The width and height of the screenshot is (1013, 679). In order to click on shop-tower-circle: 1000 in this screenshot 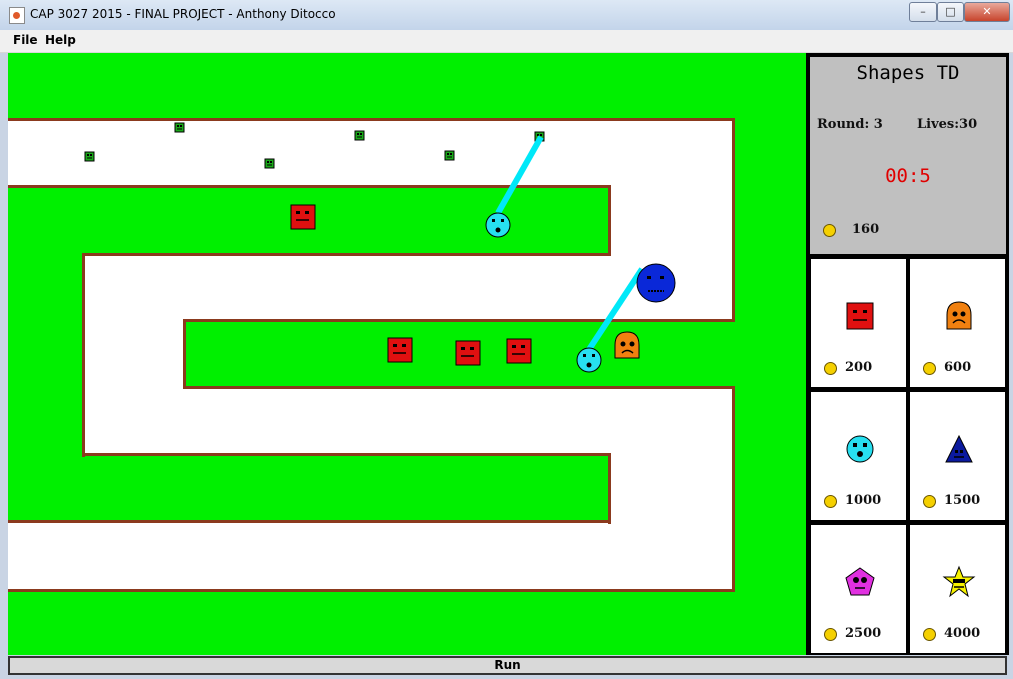, I will do `click(858, 456)`.